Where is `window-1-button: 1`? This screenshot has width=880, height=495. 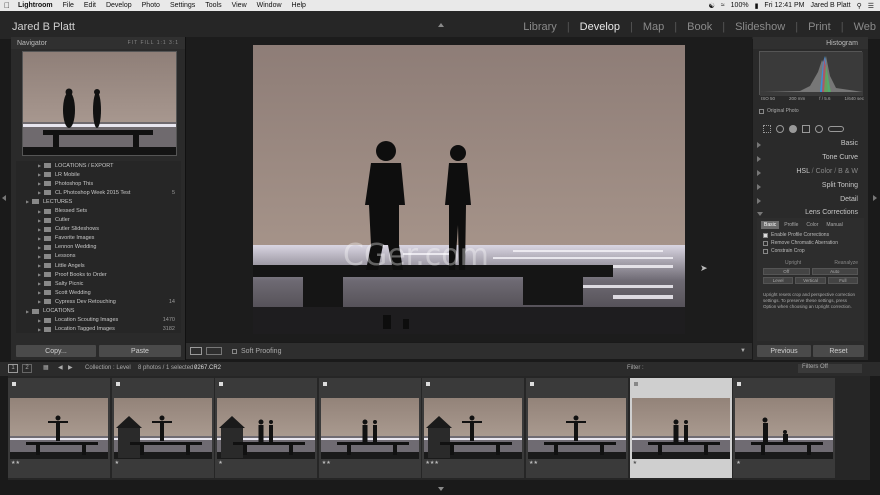 window-1-button: 1 is located at coordinates (13, 368).